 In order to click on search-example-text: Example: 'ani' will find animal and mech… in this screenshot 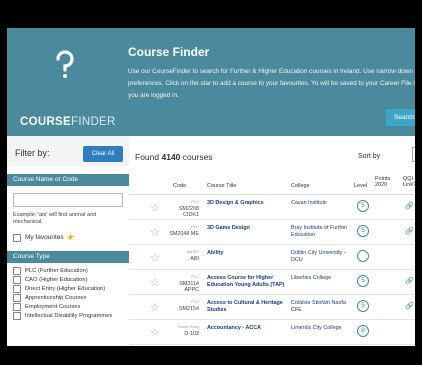, I will do `click(55, 218)`.